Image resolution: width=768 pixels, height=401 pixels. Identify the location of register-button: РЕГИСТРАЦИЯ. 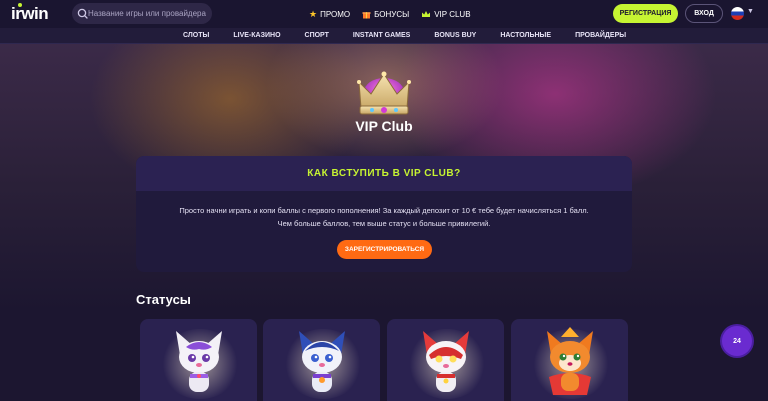
(645, 13).